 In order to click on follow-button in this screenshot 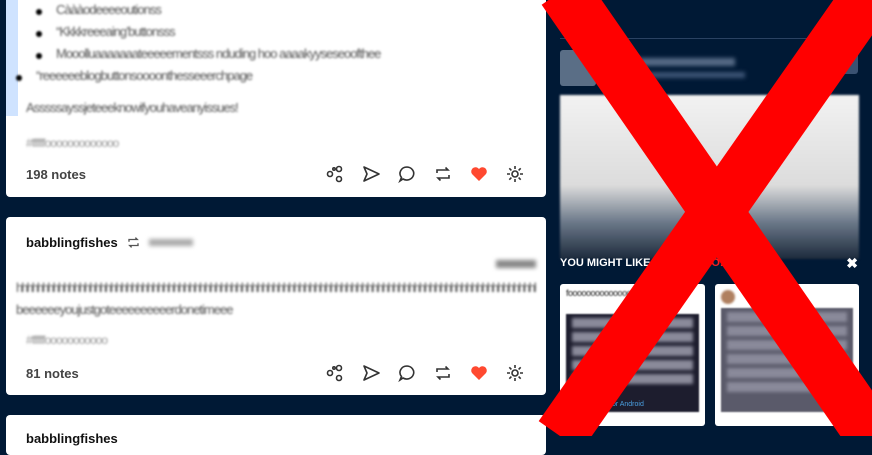, I will do `click(847, 63)`.